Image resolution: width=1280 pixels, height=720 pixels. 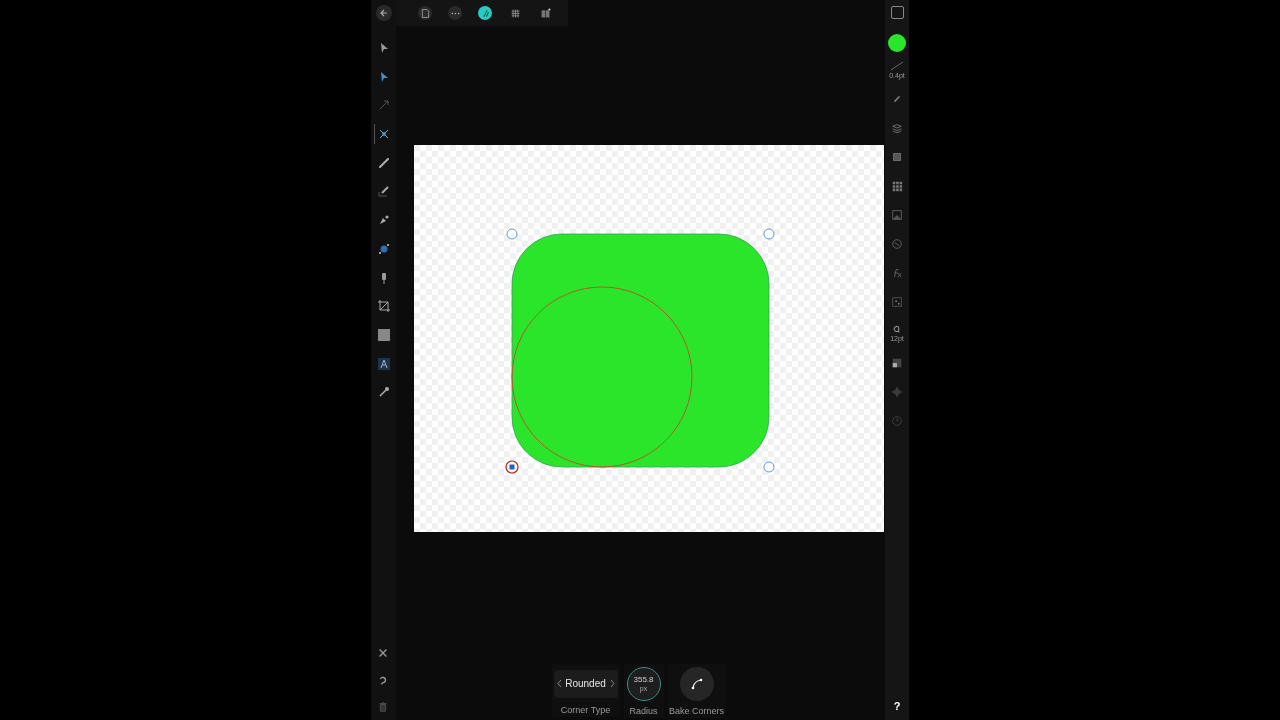 What do you see at coordinates (897, 66) in the screenshot?
I see `stroke-icon` at bounding box center [897, 66].